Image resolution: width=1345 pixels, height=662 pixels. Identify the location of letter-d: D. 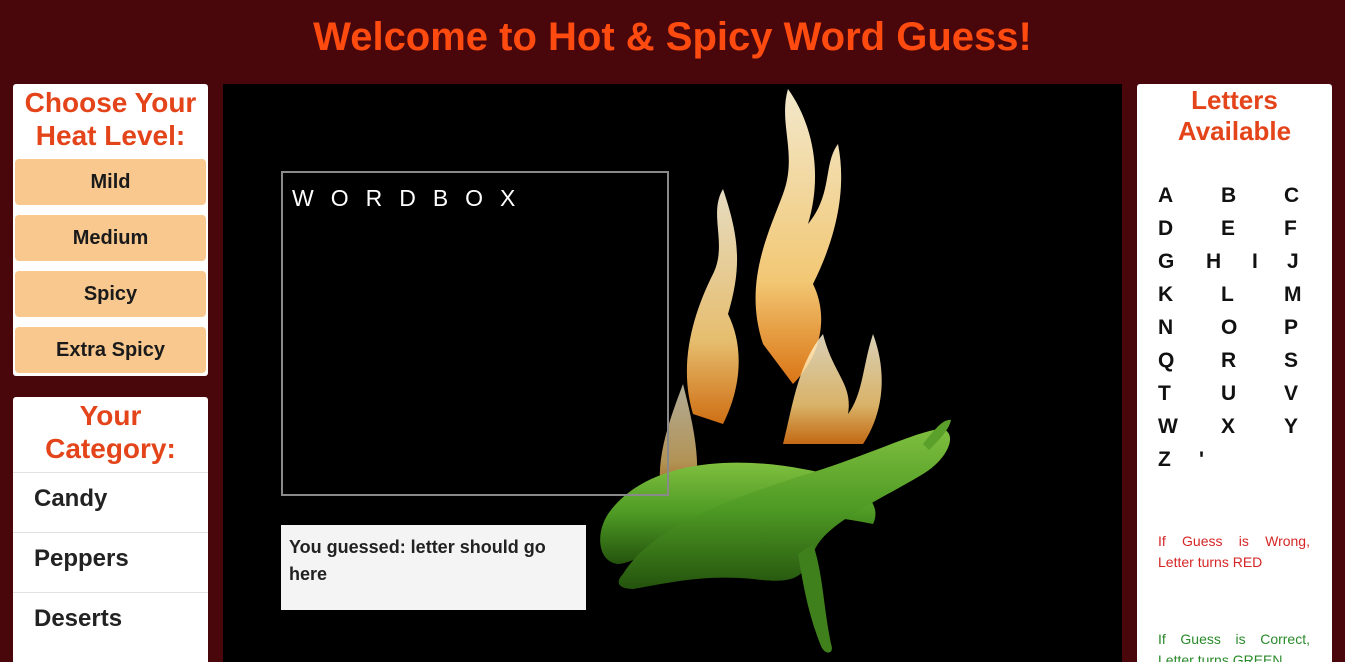
(1165, 229).